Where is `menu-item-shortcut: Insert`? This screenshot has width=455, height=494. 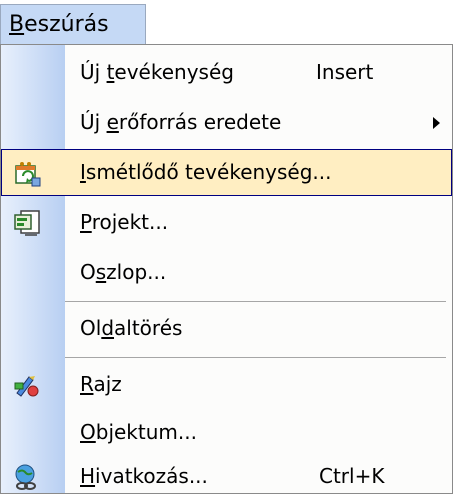
menu-item-shortcut: Insert is located at coordinates (345, 72).